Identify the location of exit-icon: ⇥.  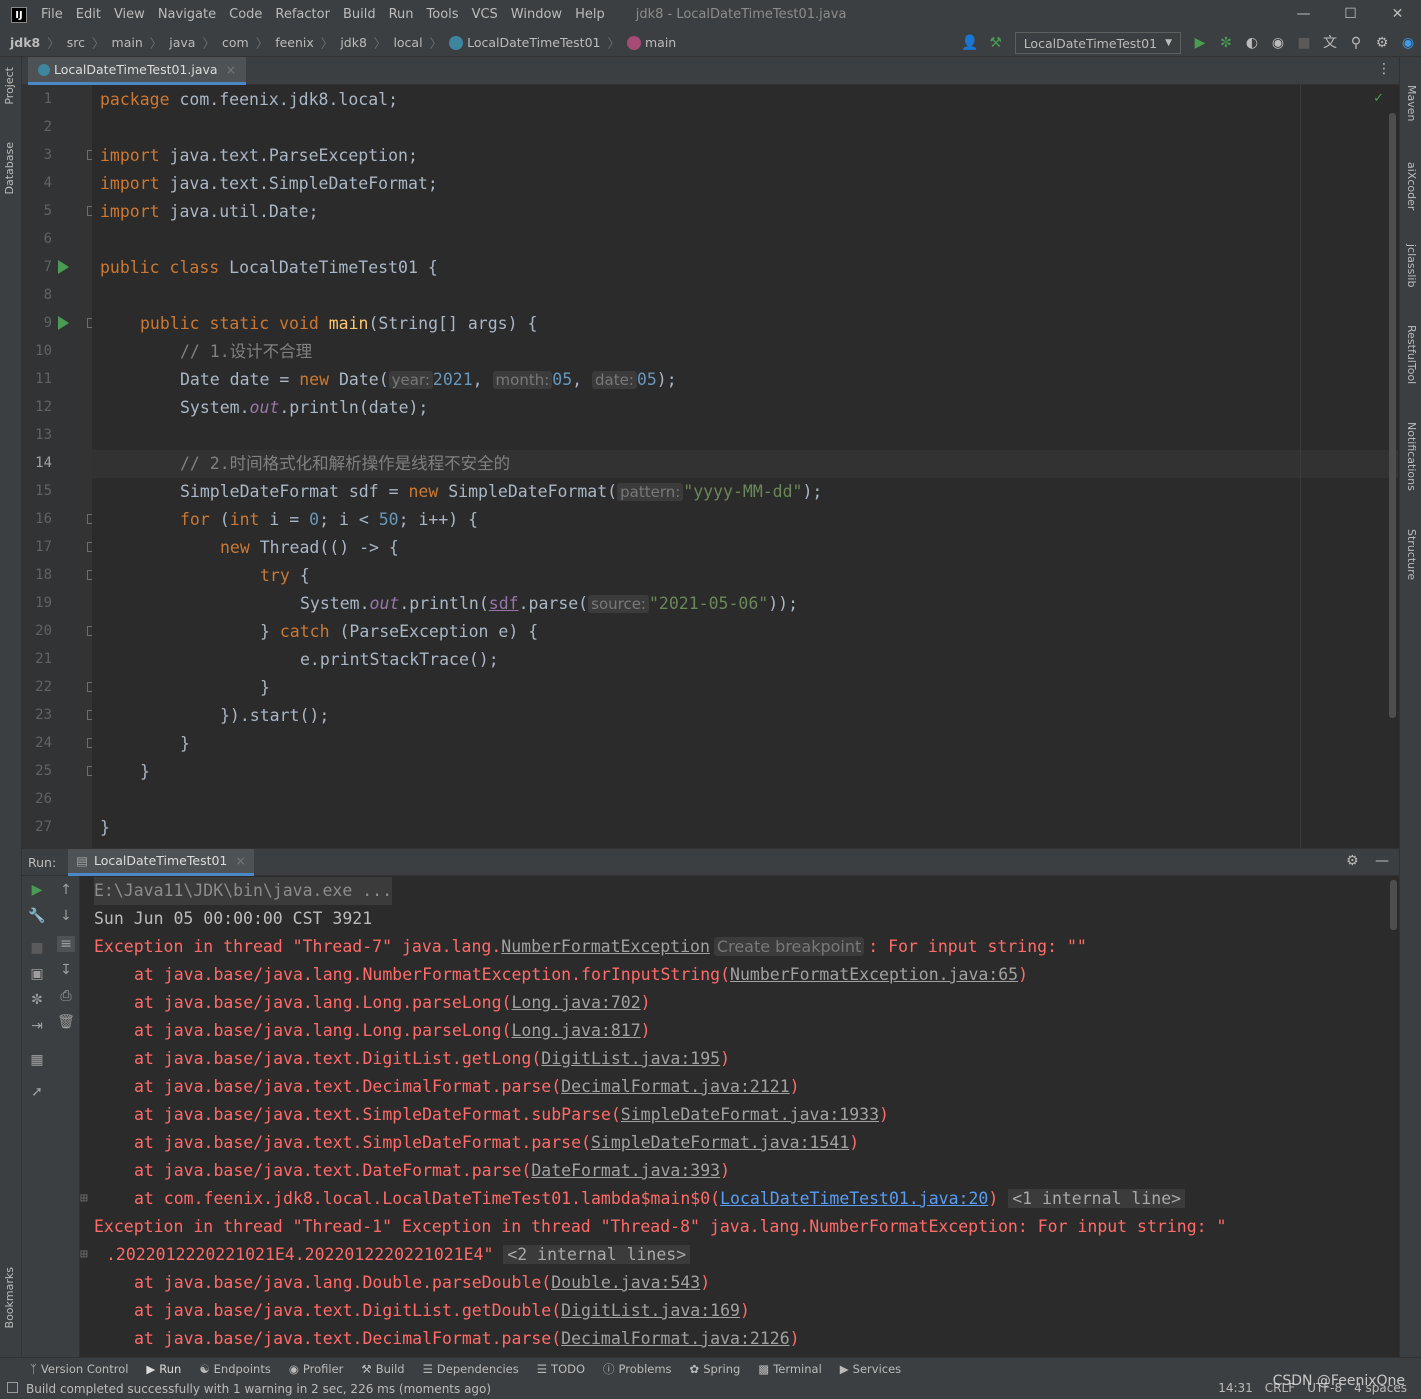
(37, 1026).